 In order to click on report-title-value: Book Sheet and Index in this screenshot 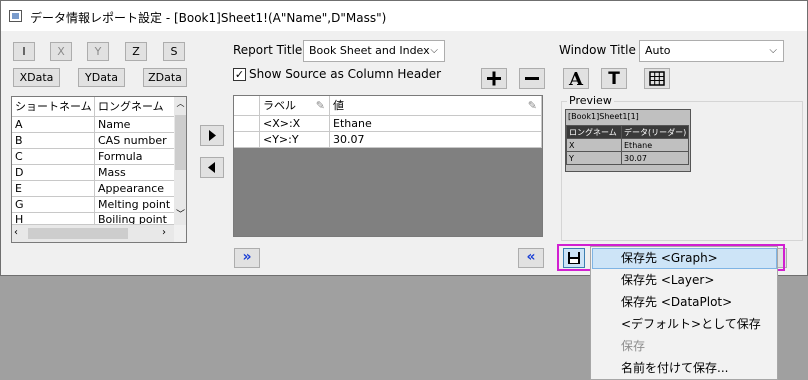, I will do `click(369, 50)`.